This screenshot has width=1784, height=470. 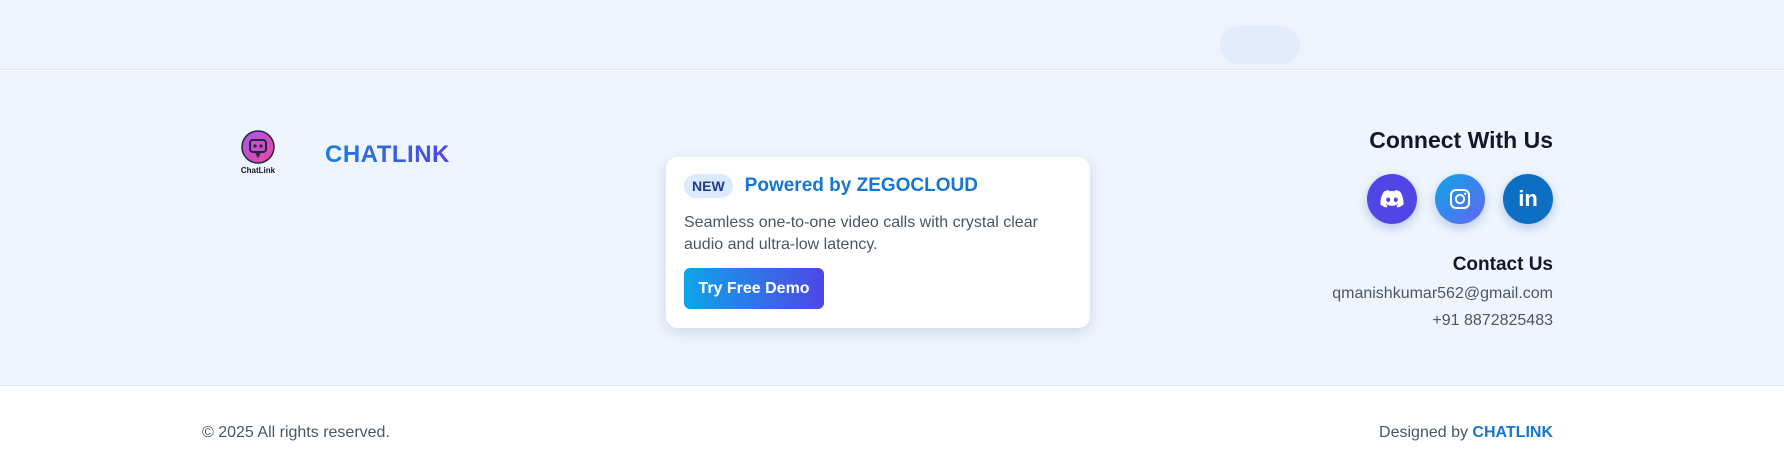 What do you see at coordinates (1461, 140) in the screenshot?
I see `connect-title: Connect With Us` at bounding box center [1461, 140].